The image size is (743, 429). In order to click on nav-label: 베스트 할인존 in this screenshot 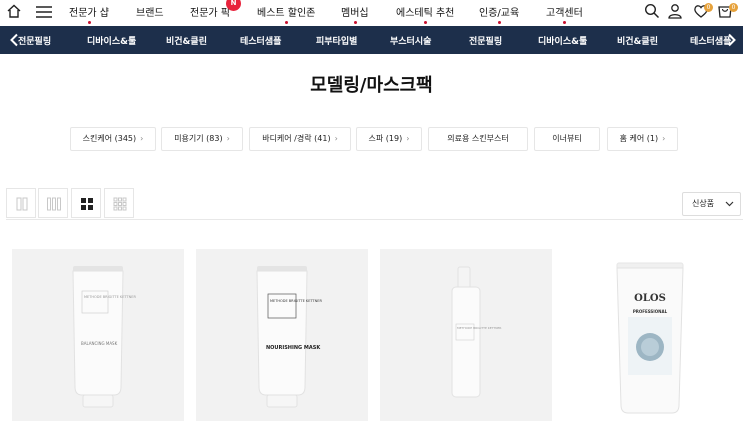, I will do `click(286, 13)`.